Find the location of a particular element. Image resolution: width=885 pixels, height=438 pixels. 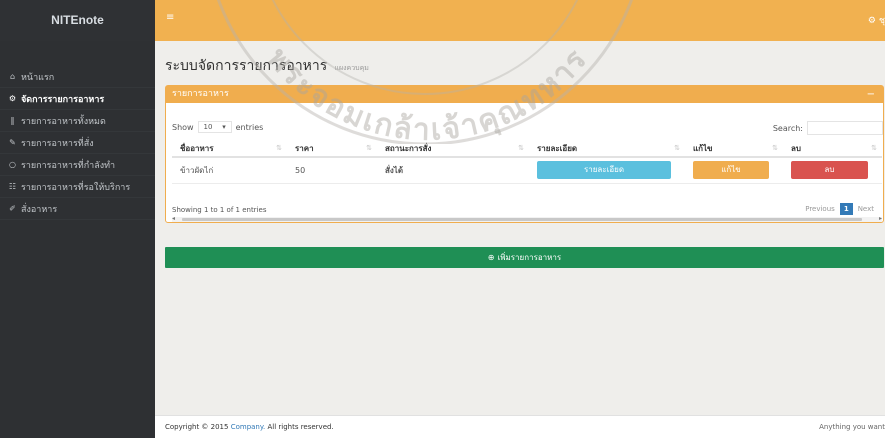

column-header-edit: แก้ไข ⇅ is located at coordinates (734, 149).